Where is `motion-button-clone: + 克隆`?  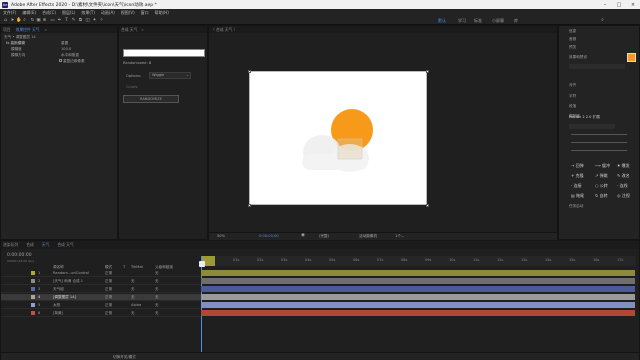
motion-button-clone: + 克隆 is located at coordinates (577, 176).